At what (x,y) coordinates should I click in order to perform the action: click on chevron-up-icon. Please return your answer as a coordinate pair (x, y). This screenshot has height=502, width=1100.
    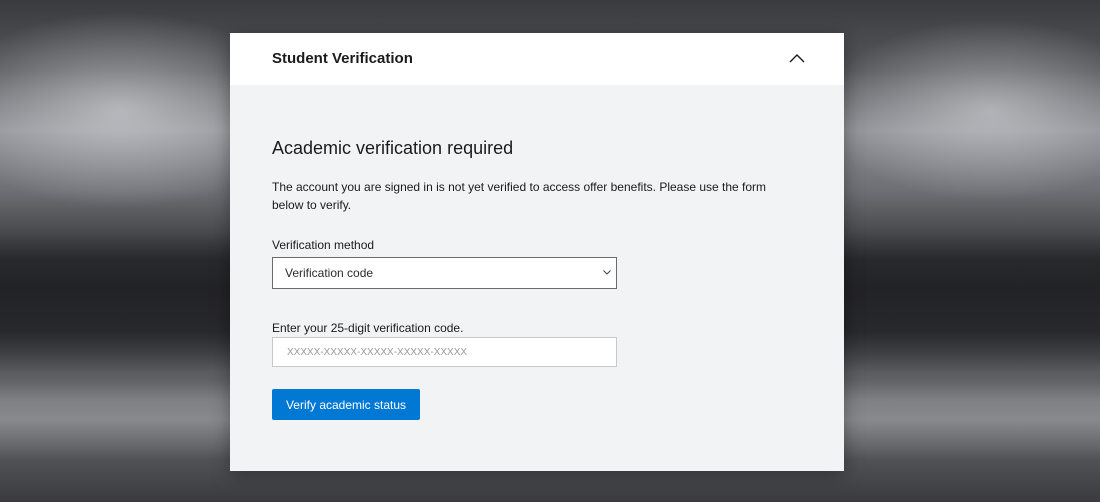
    Looking at the image, I should click on (797, 58).